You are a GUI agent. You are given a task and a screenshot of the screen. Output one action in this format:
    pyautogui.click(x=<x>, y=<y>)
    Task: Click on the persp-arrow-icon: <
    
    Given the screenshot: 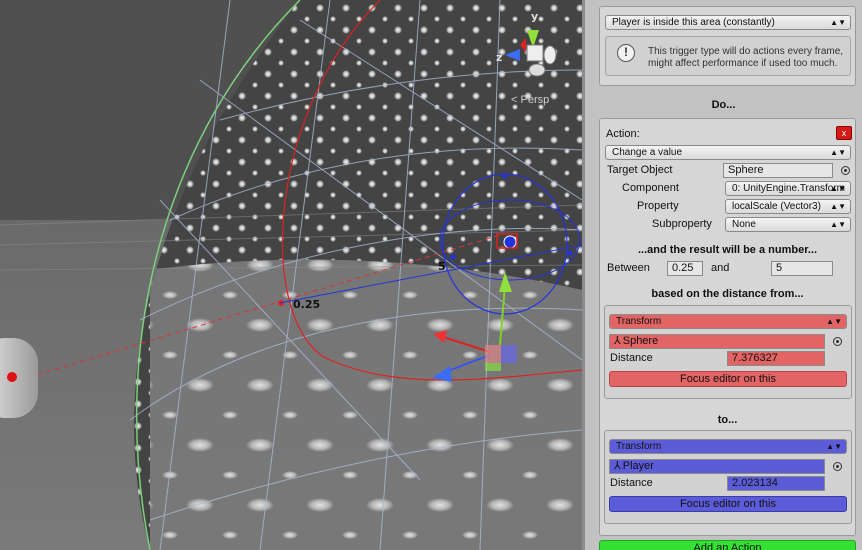 What is the action you would take?
    pyautogui.click(x=514, y=100)
    